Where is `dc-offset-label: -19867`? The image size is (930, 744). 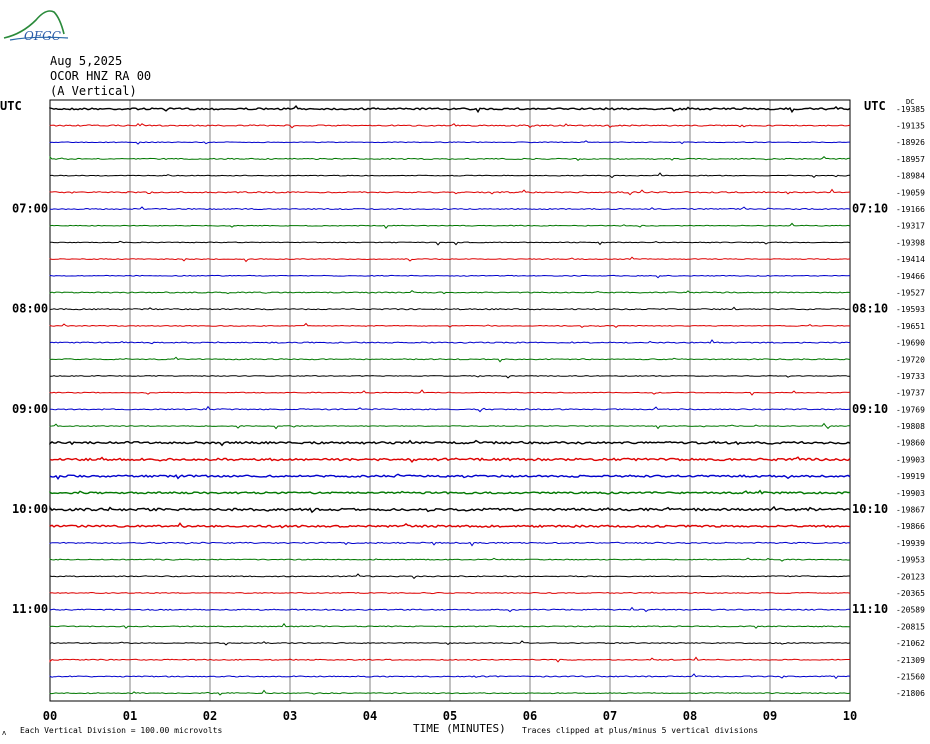 dc-offset-label: -19867 is located at coordinates (910, 510).